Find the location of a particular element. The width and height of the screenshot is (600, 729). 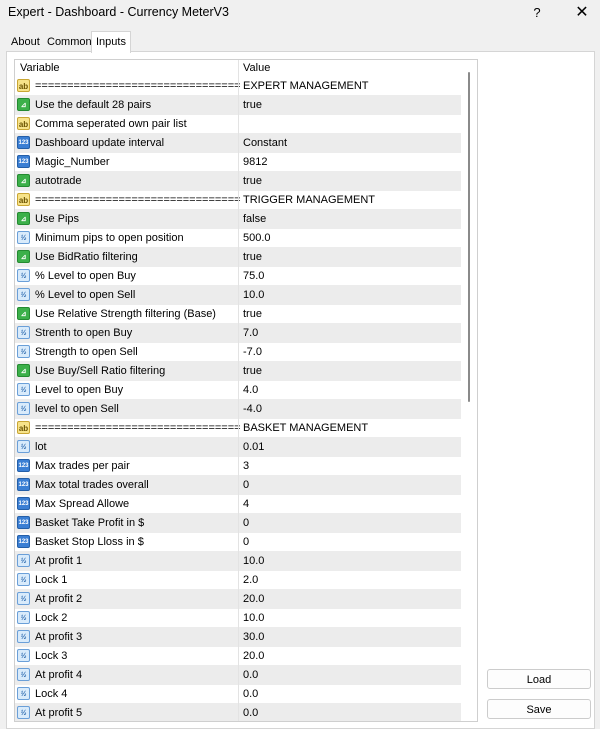

help-button: ? is located at coordinates (537, 13).